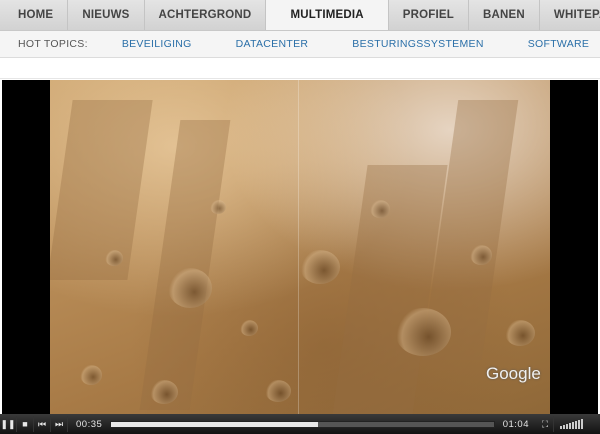 The height and width of the screenshot is (434, 600). I want to click on hot-topic-datacenter: DATACENTER, so click(272, 44).